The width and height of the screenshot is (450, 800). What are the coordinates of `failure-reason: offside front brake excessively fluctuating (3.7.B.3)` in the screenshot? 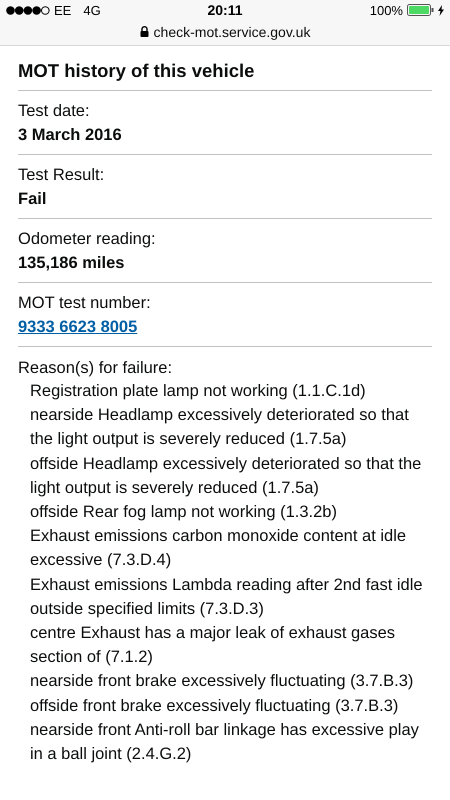 It's located at (214, 706).